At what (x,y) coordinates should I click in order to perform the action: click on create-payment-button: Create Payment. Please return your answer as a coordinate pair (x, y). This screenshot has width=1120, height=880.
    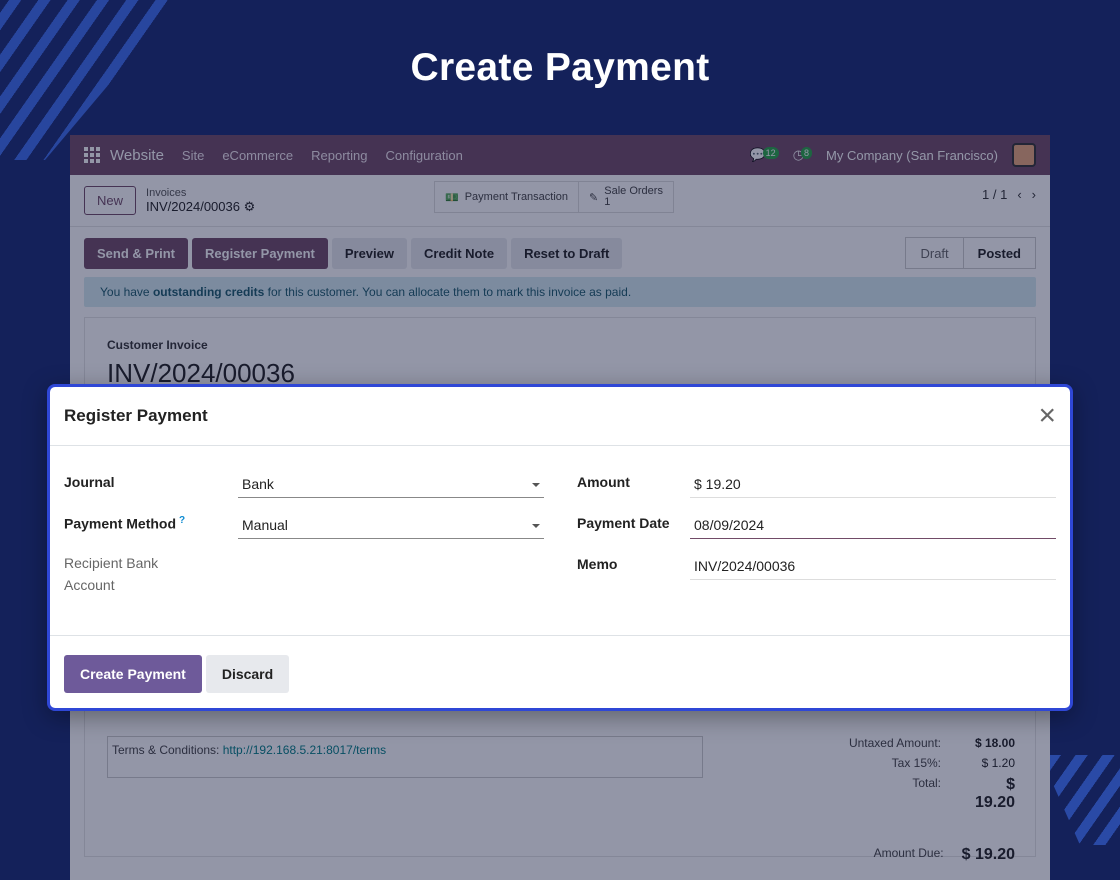
    Looking at the image, I should click on (133, 673).